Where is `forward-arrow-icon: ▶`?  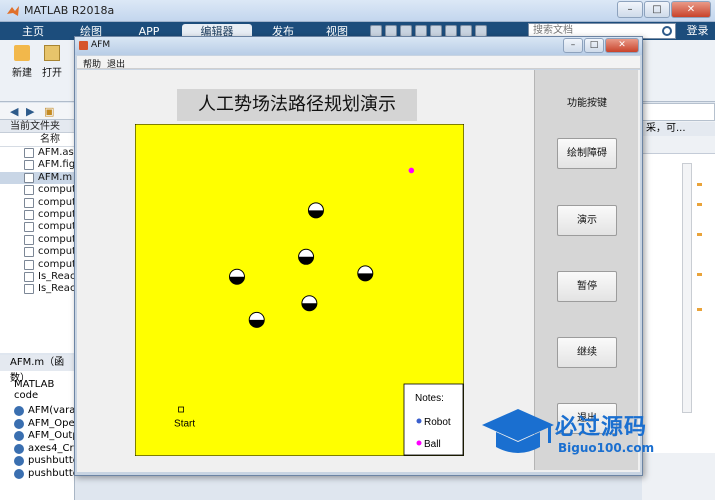
forward-arrow-icon: ▶ is located at coordinates (30, 111).